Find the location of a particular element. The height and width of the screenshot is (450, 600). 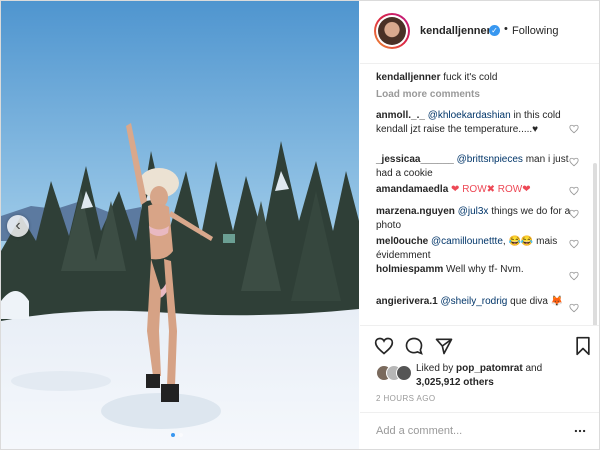

carousel-dot is located at coordinates (181, 435).